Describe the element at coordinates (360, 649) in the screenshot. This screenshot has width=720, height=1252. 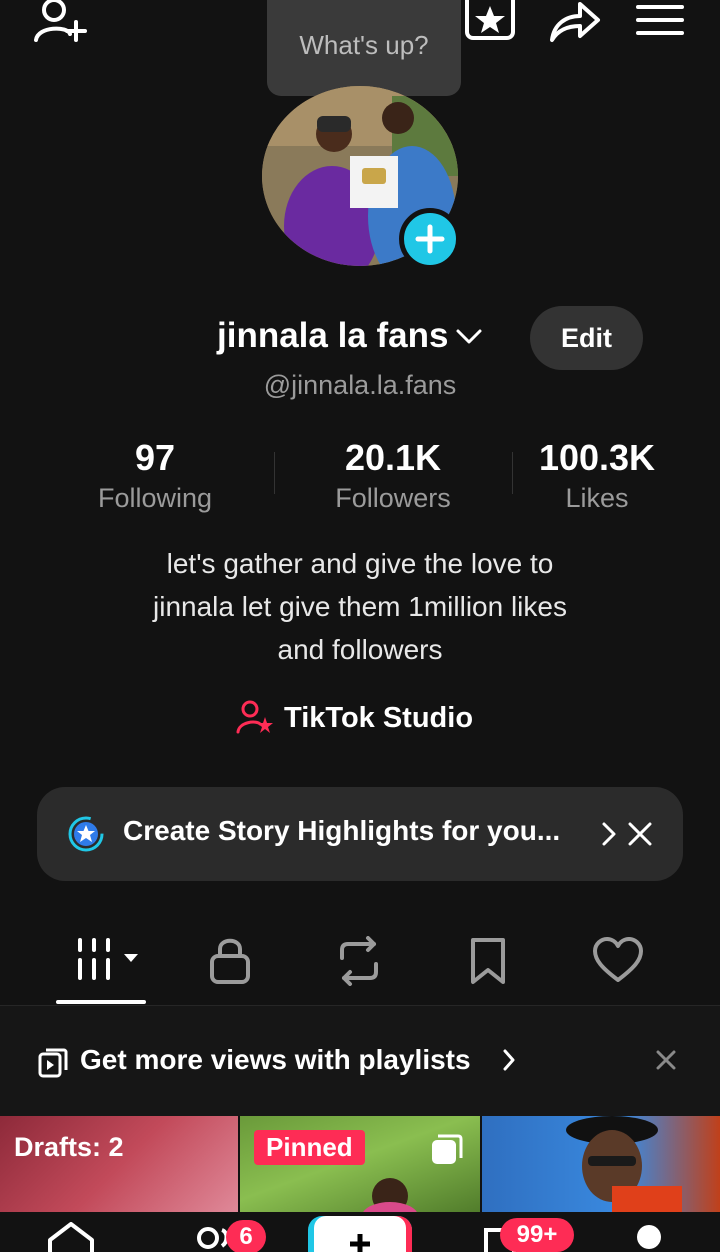
I see `bio-line: and followers` at that location.